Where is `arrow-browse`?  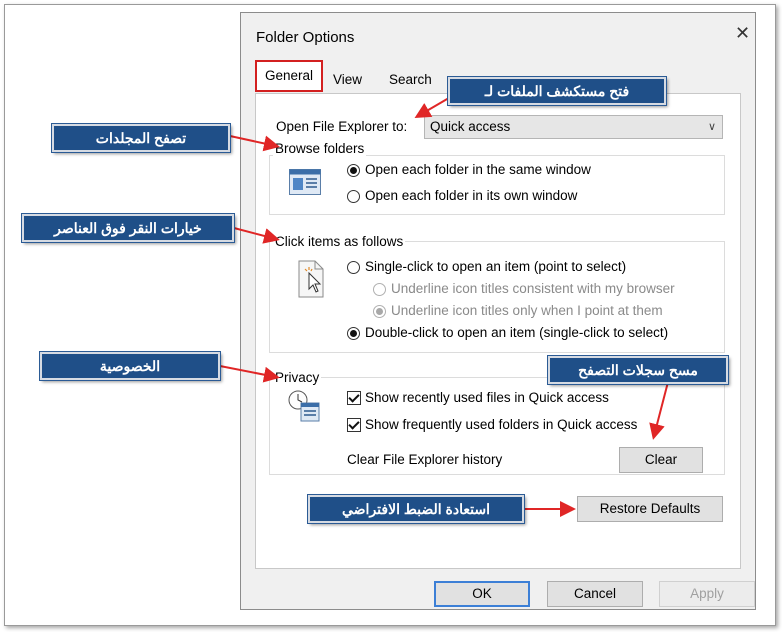
arrow-browse is located at coordinates (254, 143).